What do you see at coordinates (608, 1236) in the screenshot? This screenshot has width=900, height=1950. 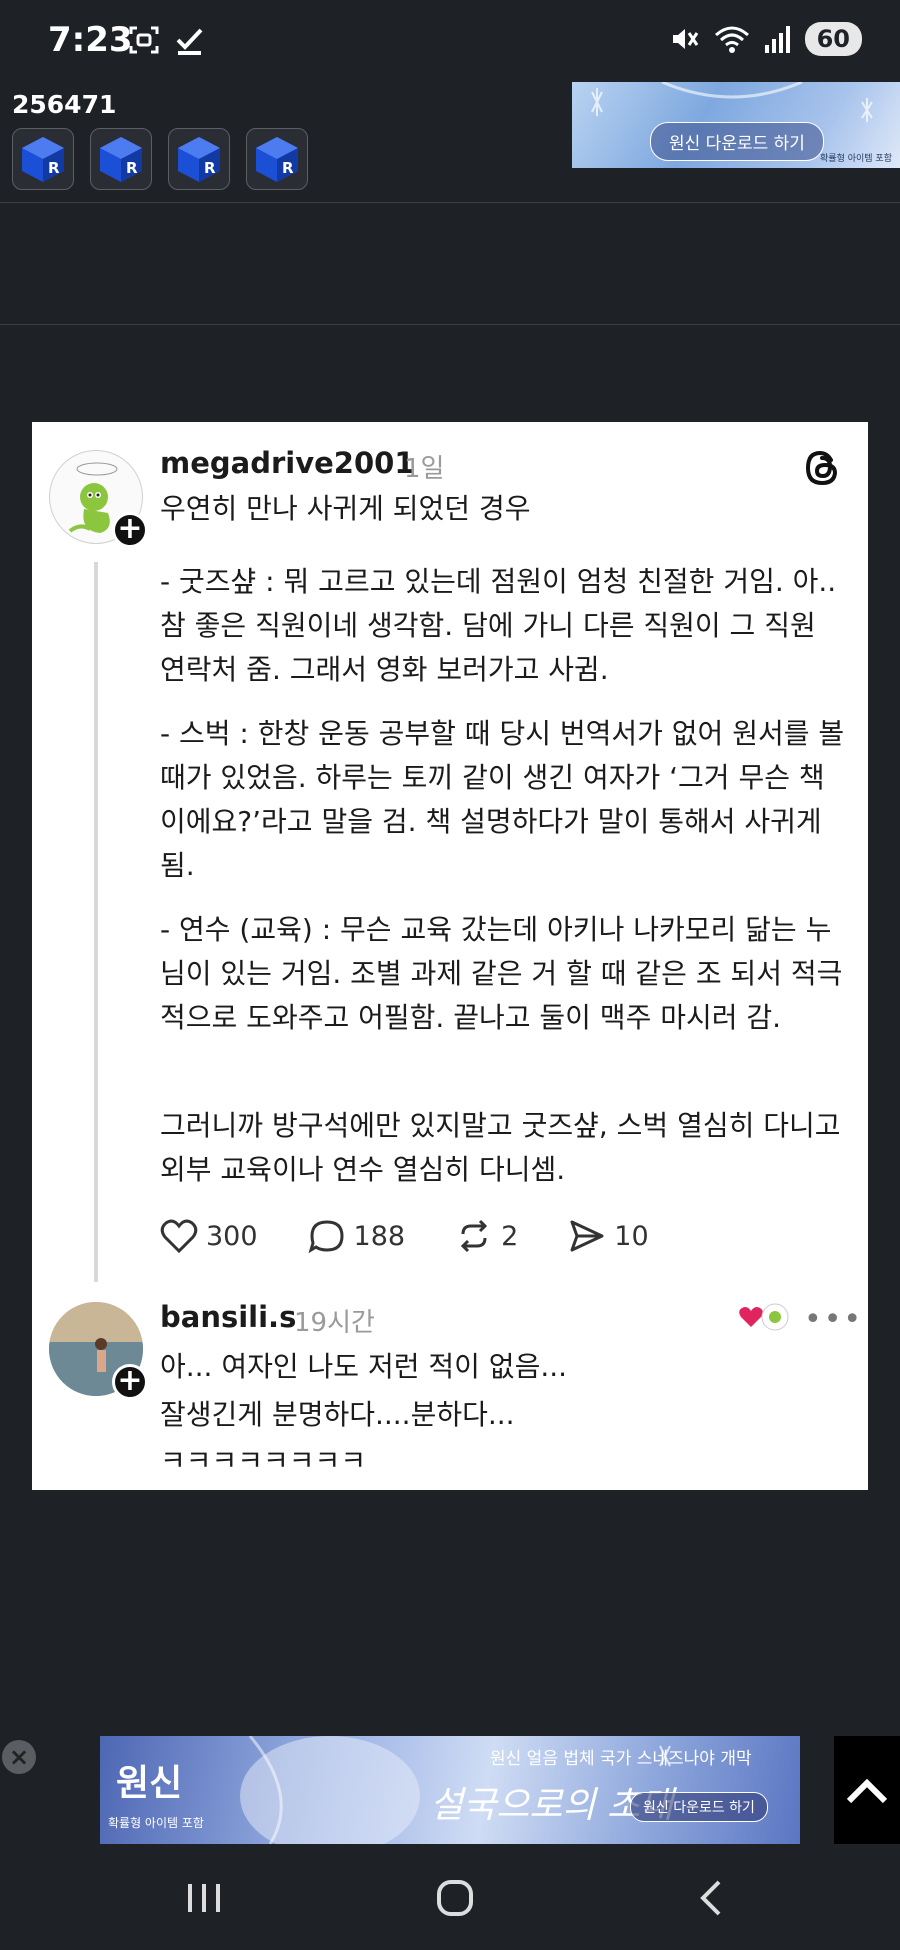 I see `share-button: 10` at bounding box center [608, 1236].